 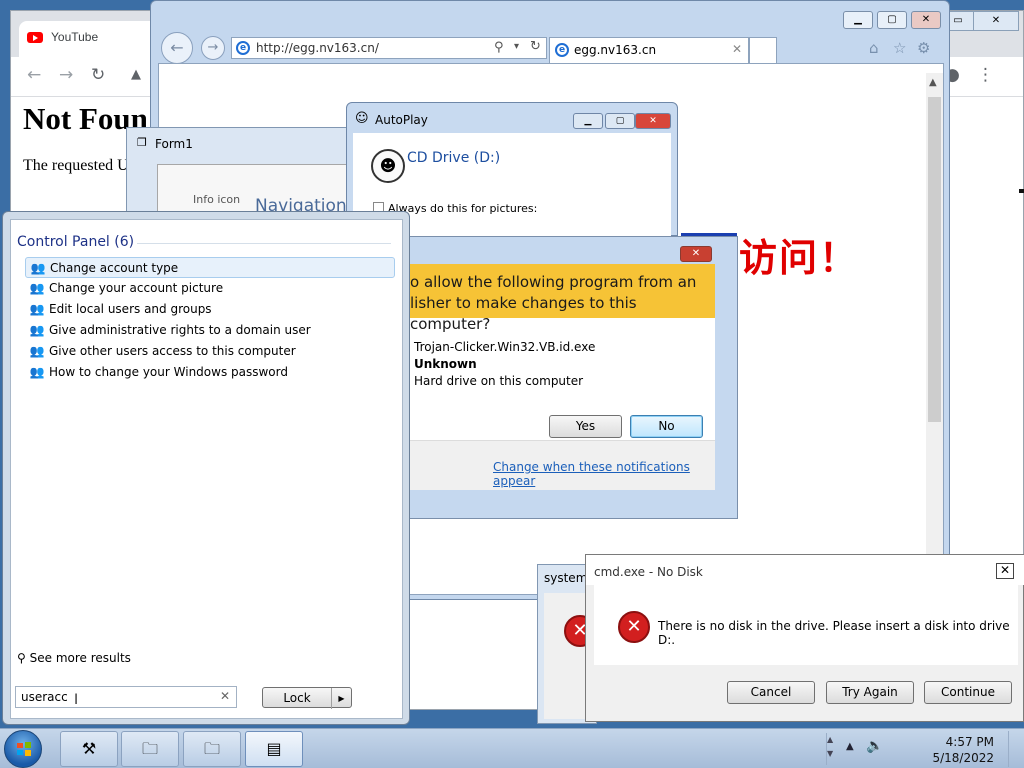 I want to click on scroll-up-icon: ▲, so click(x=933, y=82).